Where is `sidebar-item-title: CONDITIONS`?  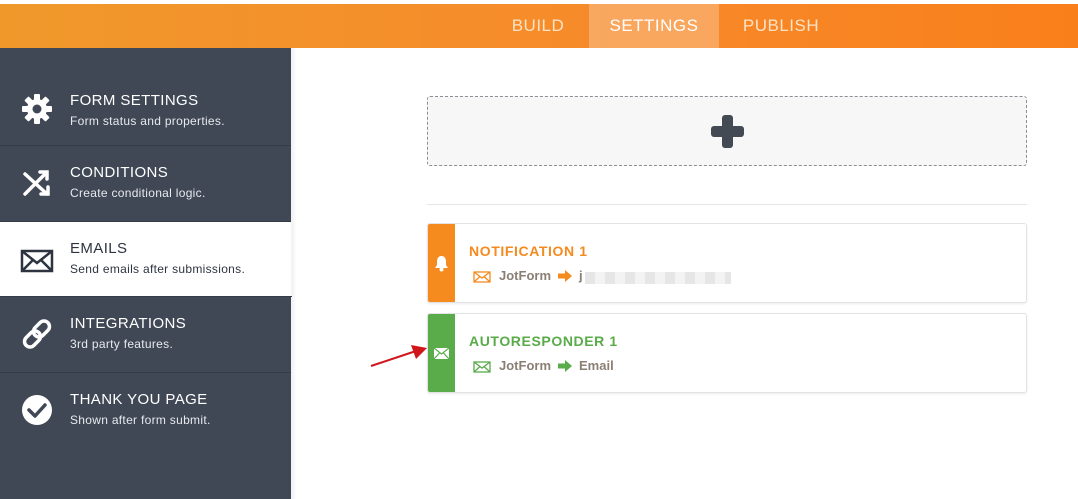
sidebar-item-title: CONDITIONS is located at coordinates (119, 172).